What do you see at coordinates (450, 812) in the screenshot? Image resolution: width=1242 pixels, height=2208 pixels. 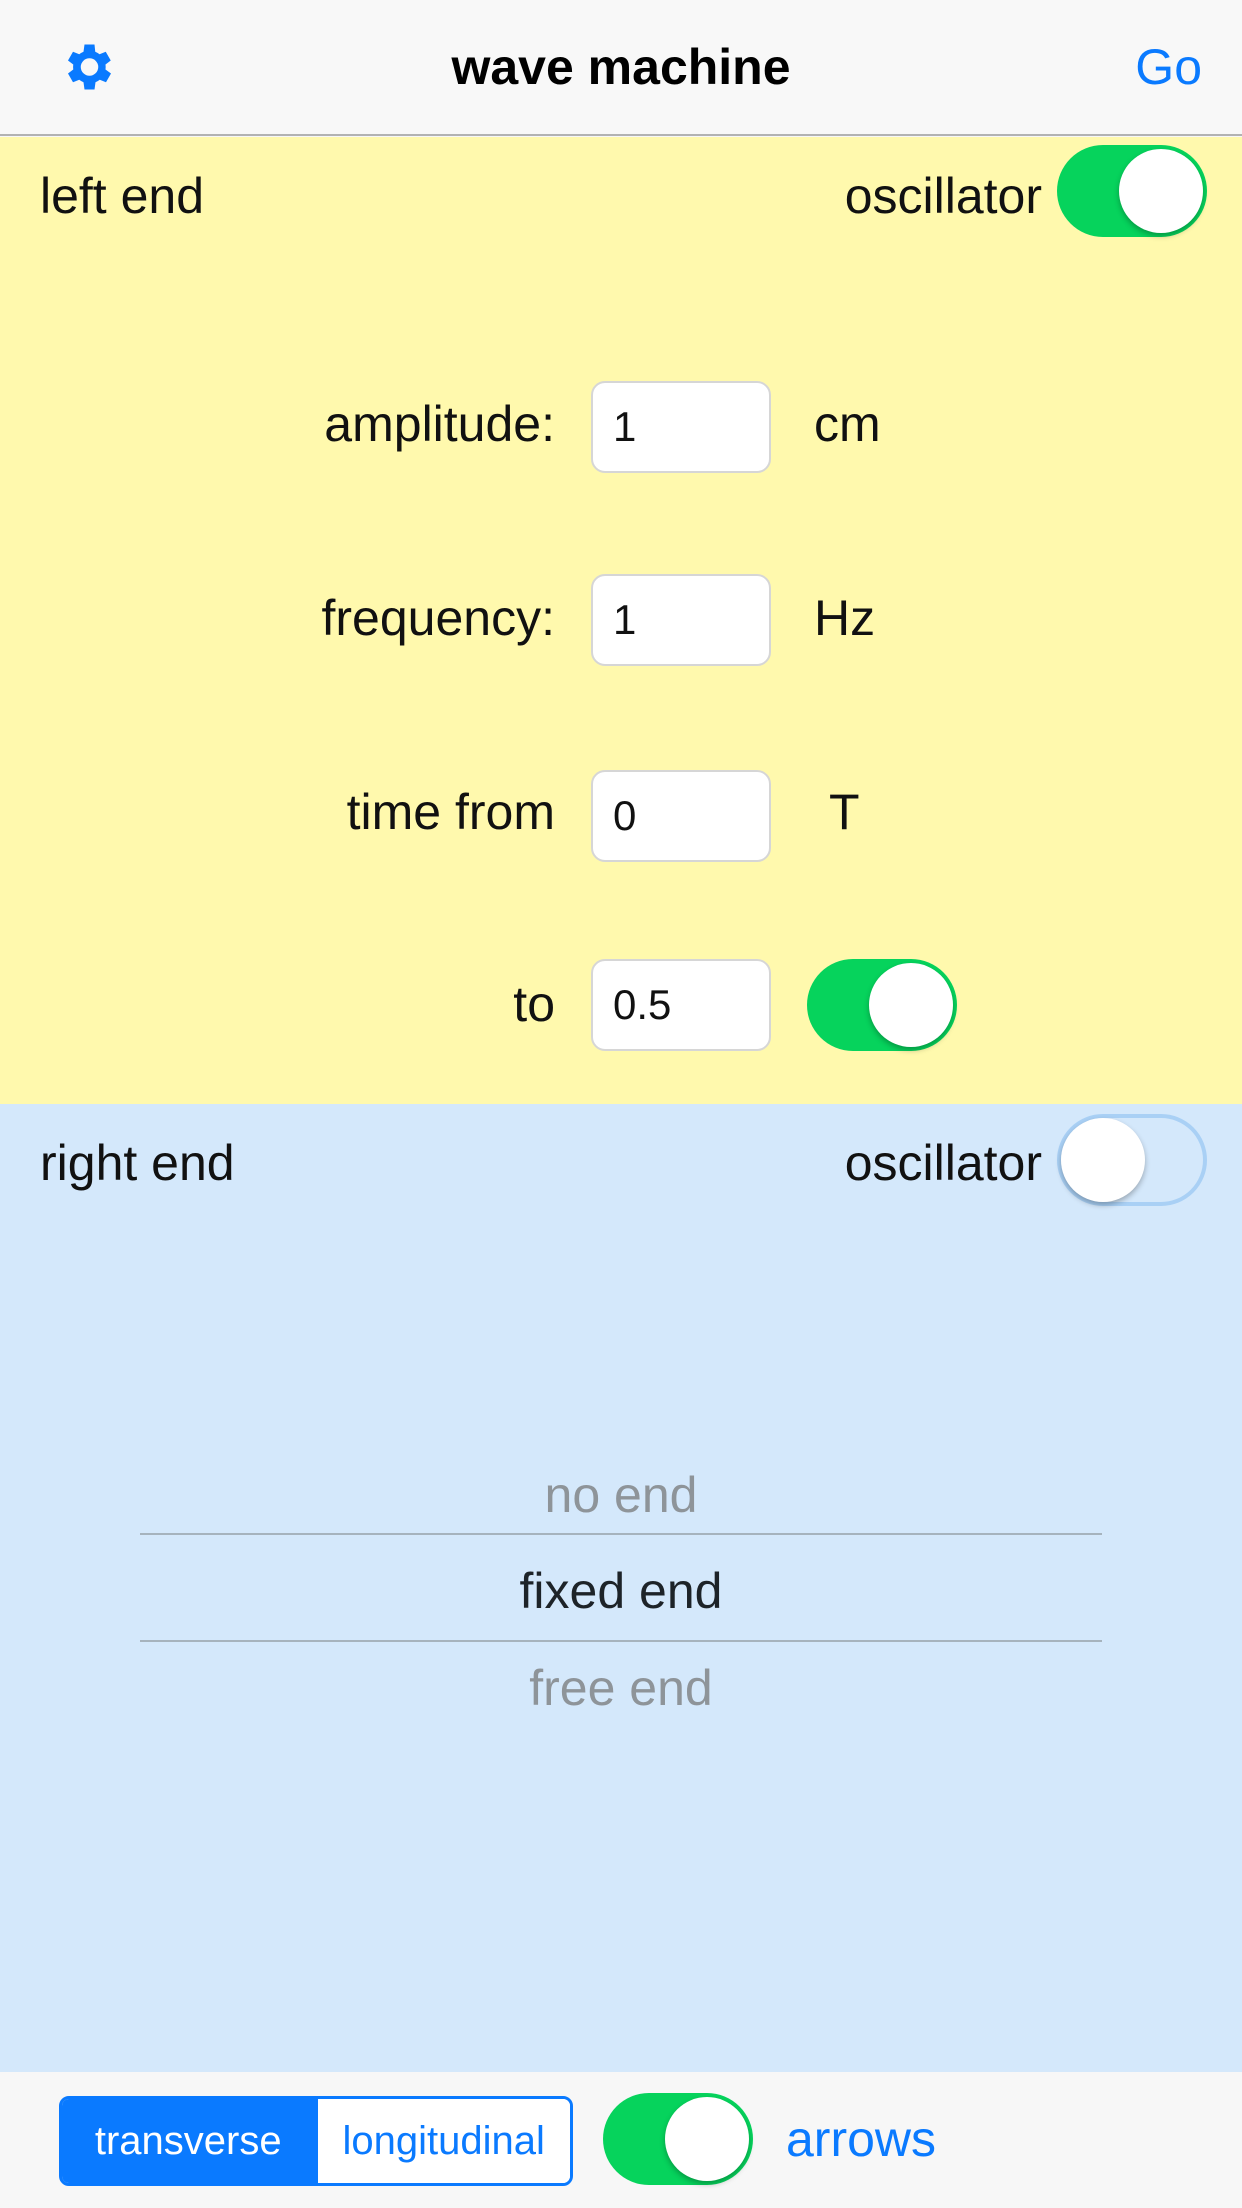 I see `time-from-label: time from` at bounding box center [450, 812].